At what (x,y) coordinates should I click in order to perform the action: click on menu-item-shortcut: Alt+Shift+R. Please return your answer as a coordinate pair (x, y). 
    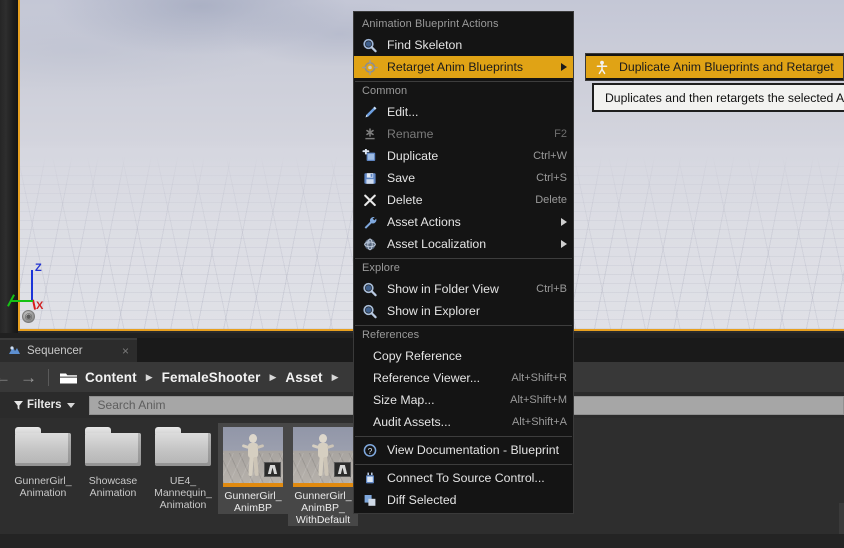
    Looking at the image, I should click on (539, 378).